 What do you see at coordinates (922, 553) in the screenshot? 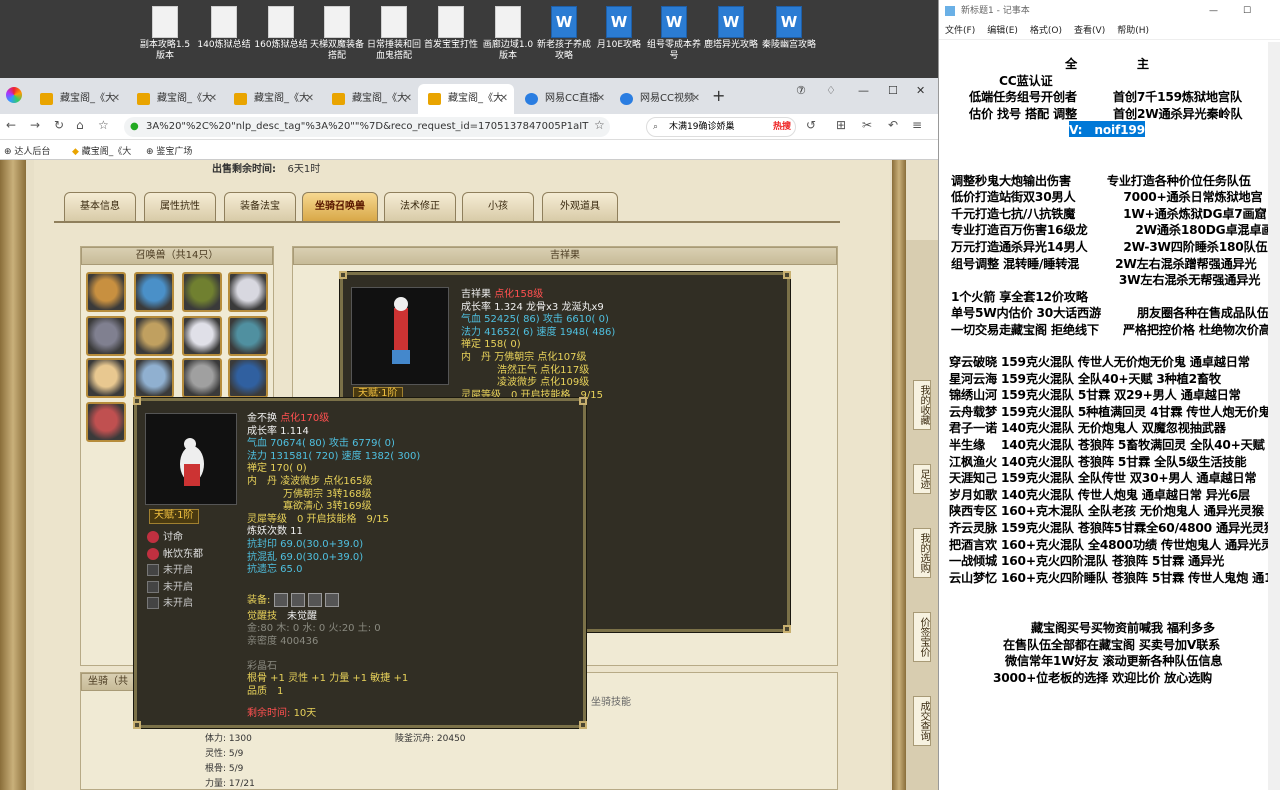
I see `side-nav-item: 我的选购` at bounding box center [922, 553].